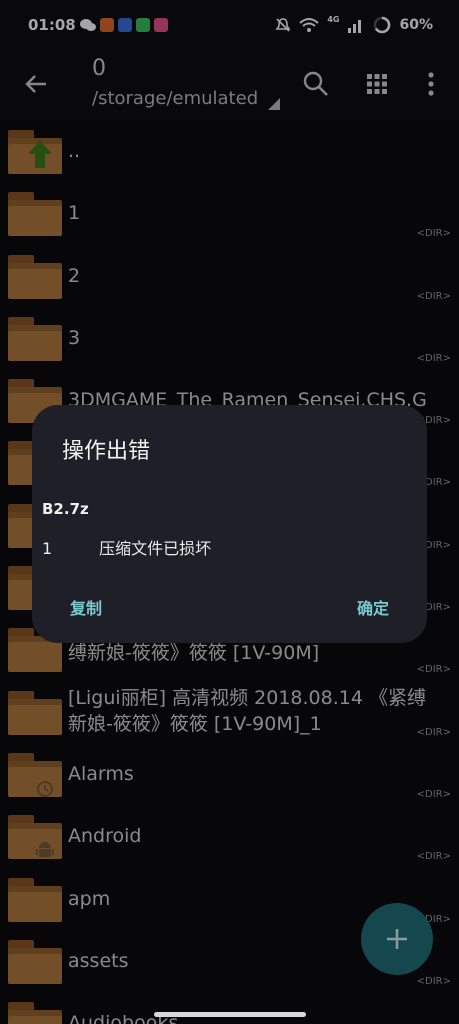  I want to click on gesture-nav-handle, so click(230, 1014).